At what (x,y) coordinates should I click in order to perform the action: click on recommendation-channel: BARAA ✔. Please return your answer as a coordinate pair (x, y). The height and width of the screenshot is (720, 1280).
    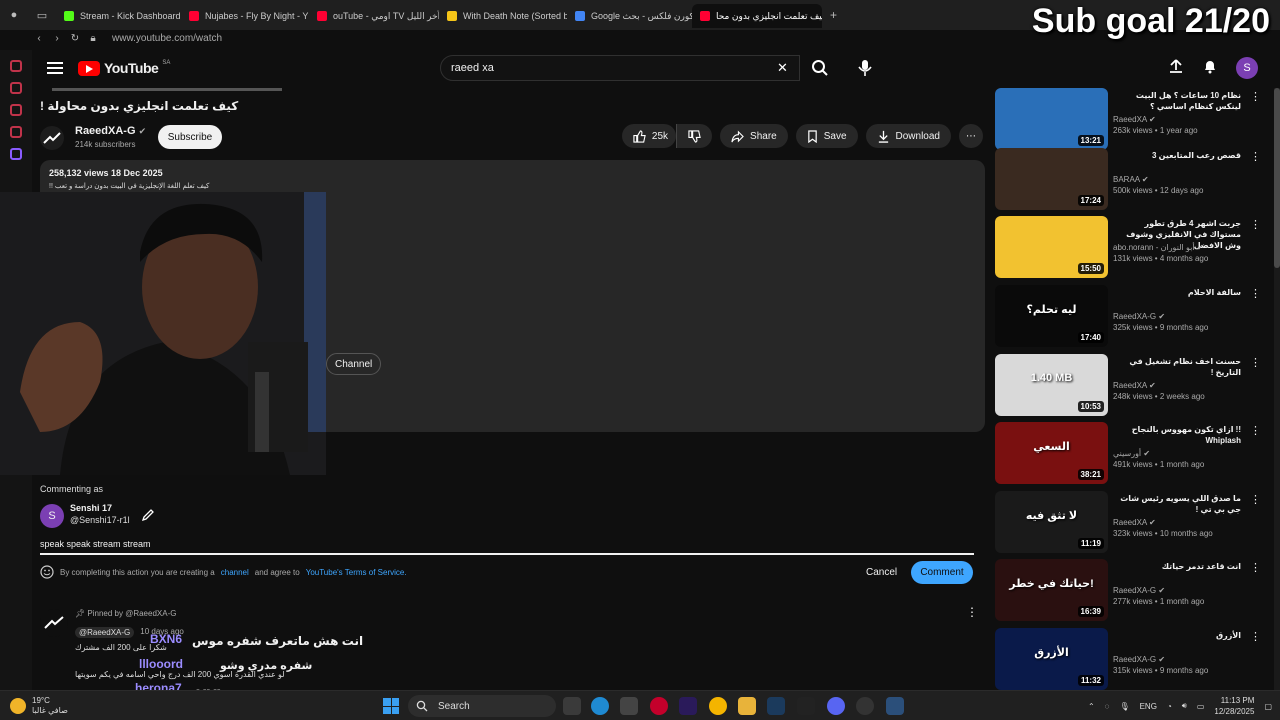
    Looking at the image, I should click on (1131, 179).